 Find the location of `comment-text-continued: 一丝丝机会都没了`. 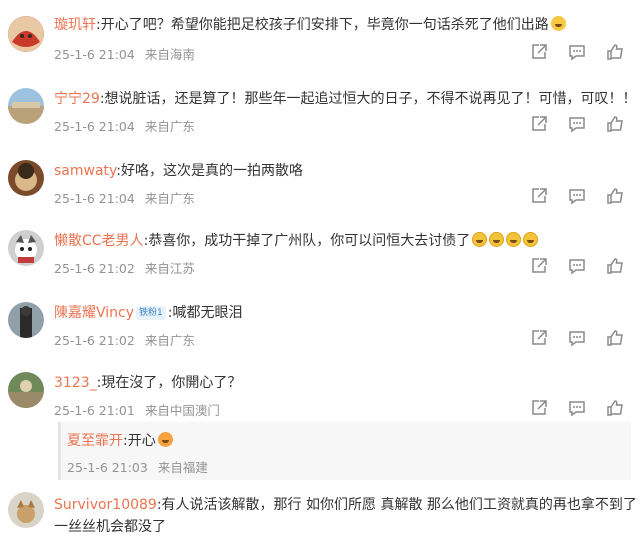

comment-text-continued: 一丝丝机会都没了 is located at coordinates (110, 527).